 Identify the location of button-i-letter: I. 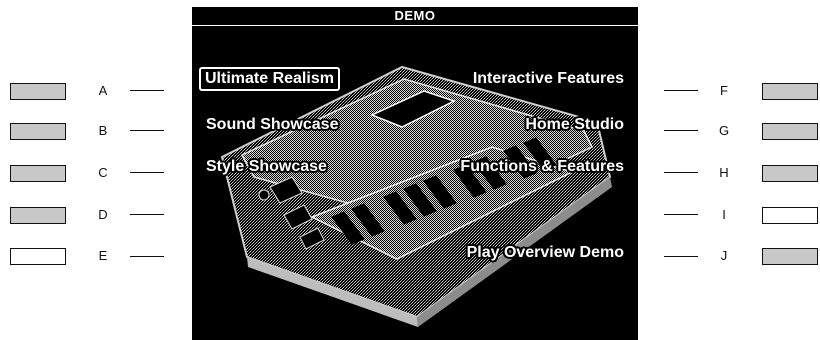
(724, 214).